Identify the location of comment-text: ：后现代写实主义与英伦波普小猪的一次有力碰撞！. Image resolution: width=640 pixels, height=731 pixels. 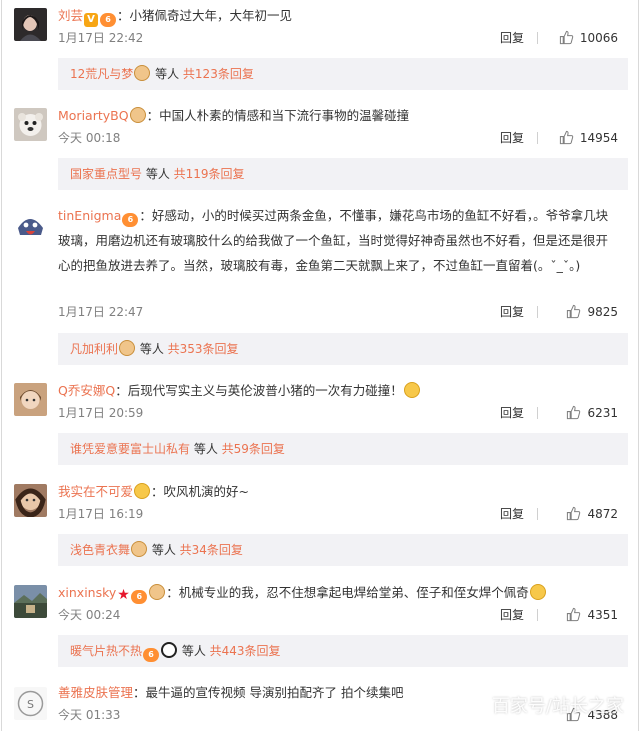
(259, 390).